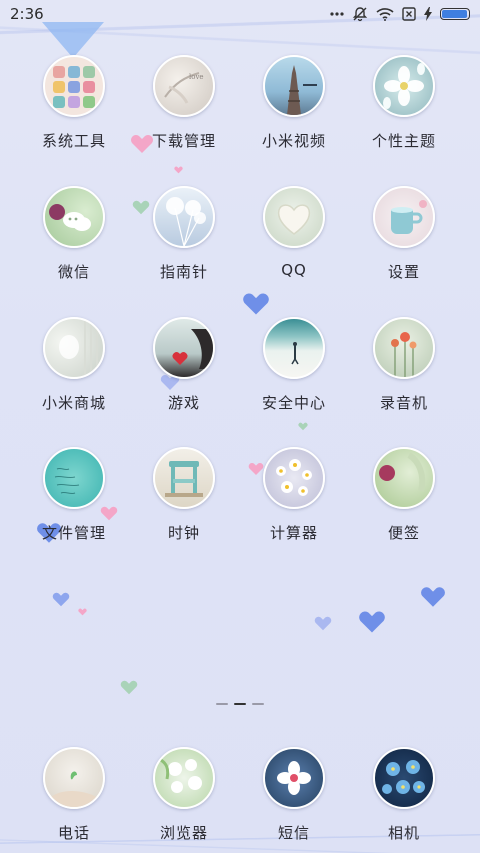  What do you see at coordinates (294, 478) in the screenshot?
I see `calculator-icon` at bounding box center [294, 478].